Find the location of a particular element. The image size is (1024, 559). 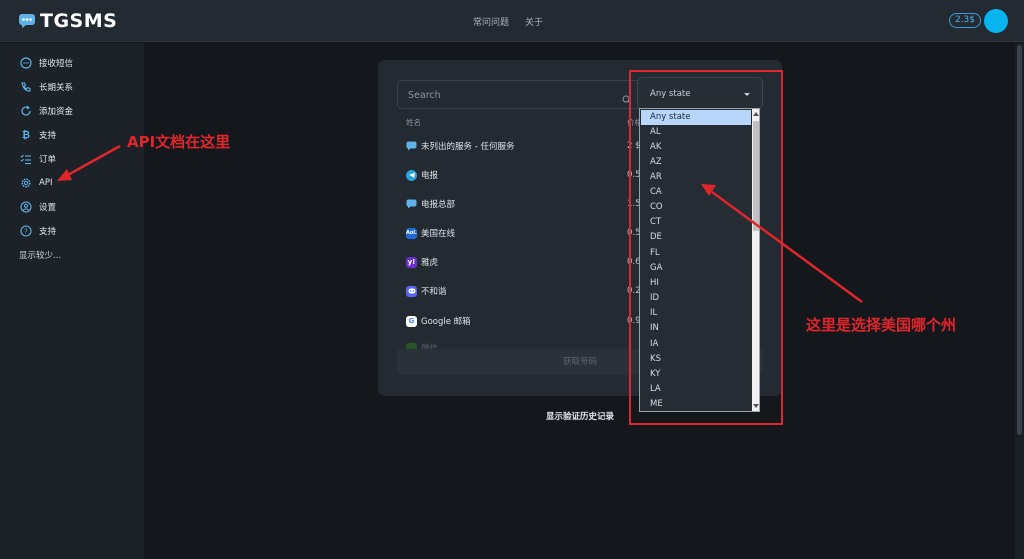

service-row: G Google 邮箱 is located at coordinates (438, 321).